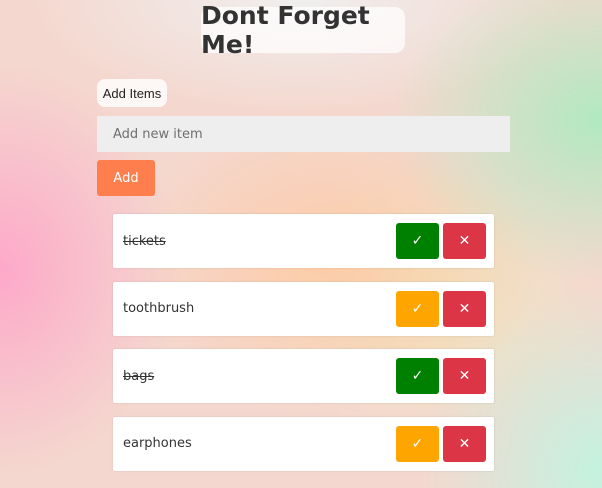  Describe the element at coordinates (303, 376) in the screenshot. I see `list-item: bags ✓ ✕` at that location.